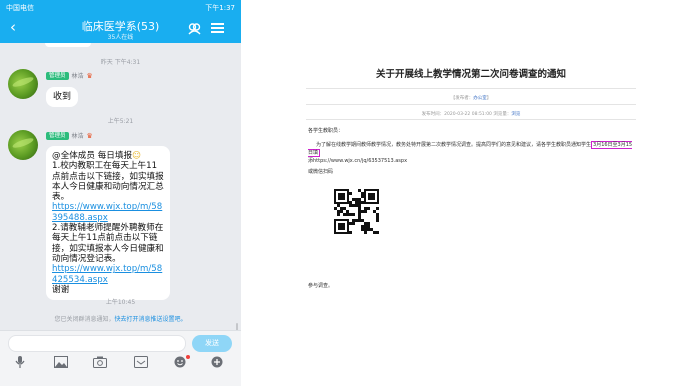 This screenshot has width=674, height=386. Describe the element at coordinates (20, 362) in the screenshot. I see `mic-icon` at that location.